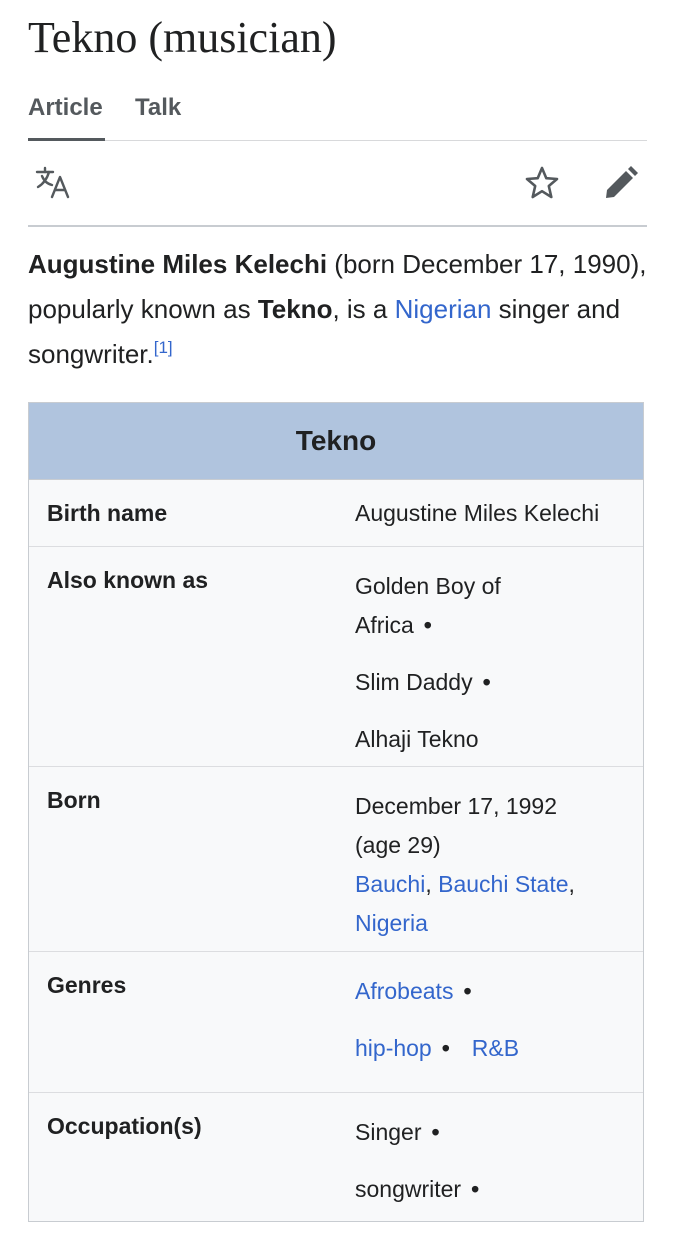  I want to click on rnb-link: R&B, so click(495, 1048).